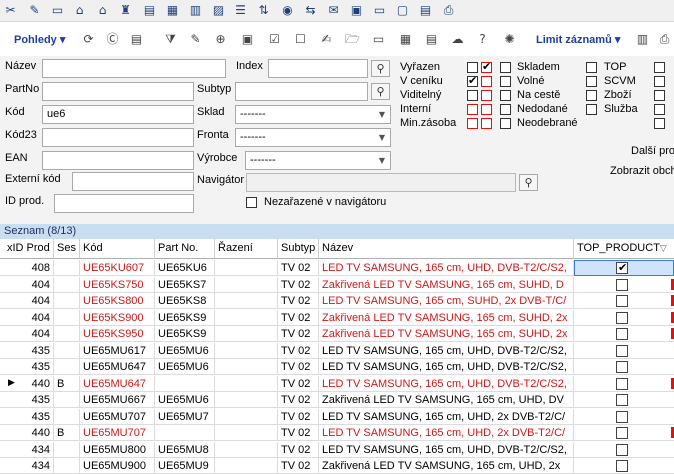 The width and height of the screenshot is (674, 474). What do you see at coordinates (300, 39) in the screenshot?
I see `check-disabled-icon: ☐` at bounding box center [300, 39].